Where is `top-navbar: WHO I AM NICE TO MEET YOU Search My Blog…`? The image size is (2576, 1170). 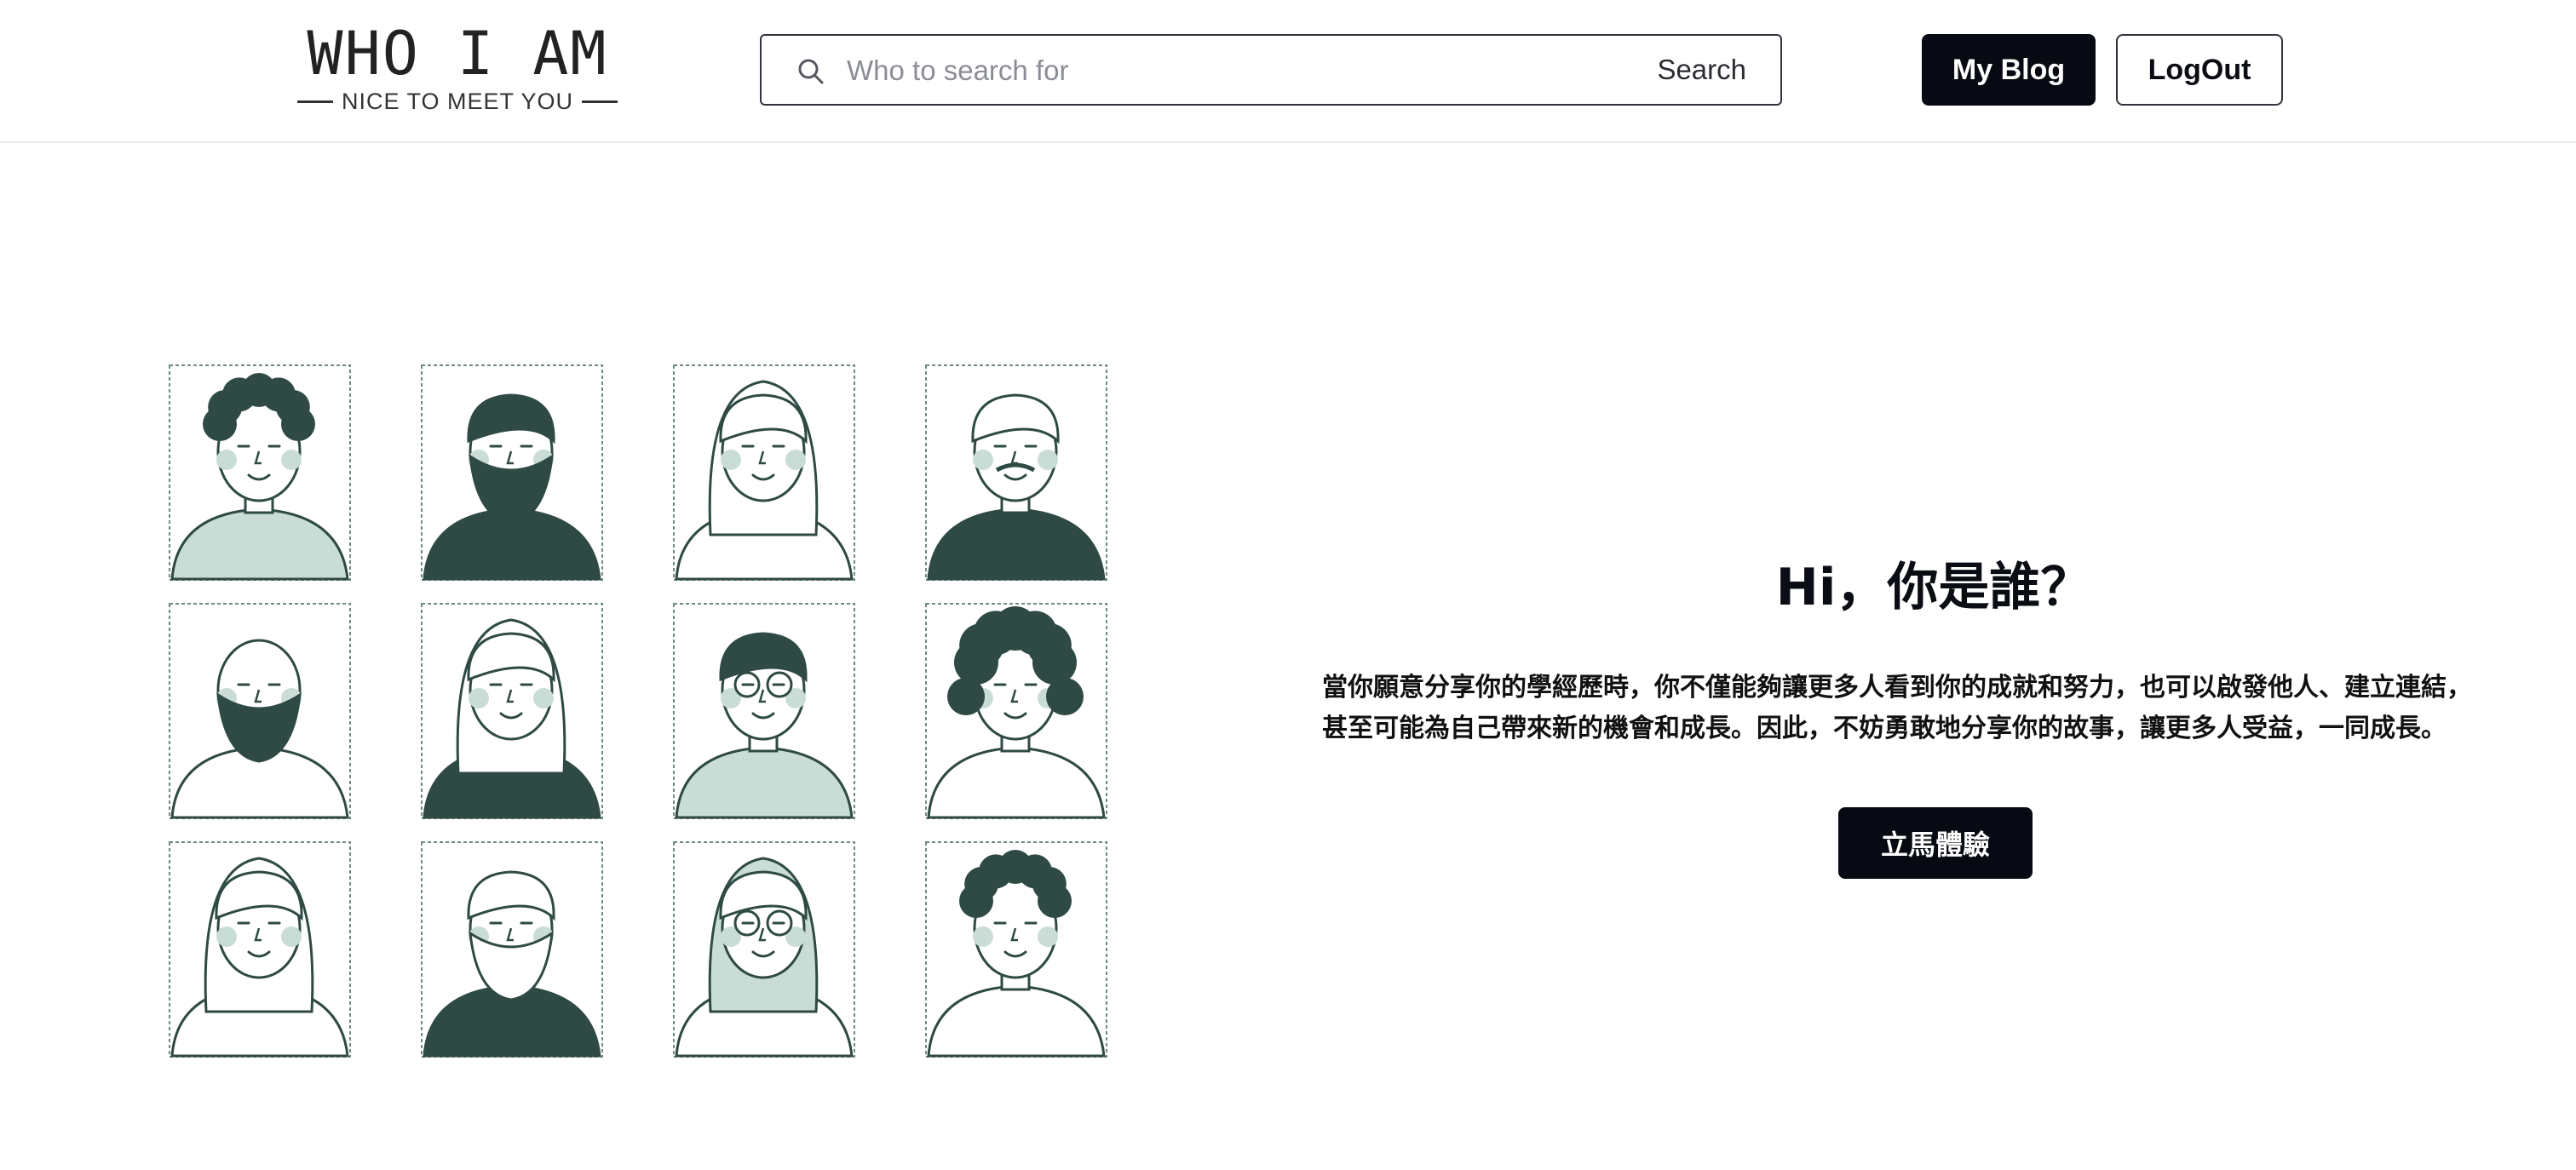 top-navbar: WHO I AM NICE TO MEET YOU Search My Blog… is located at coordinates (1288, 71).